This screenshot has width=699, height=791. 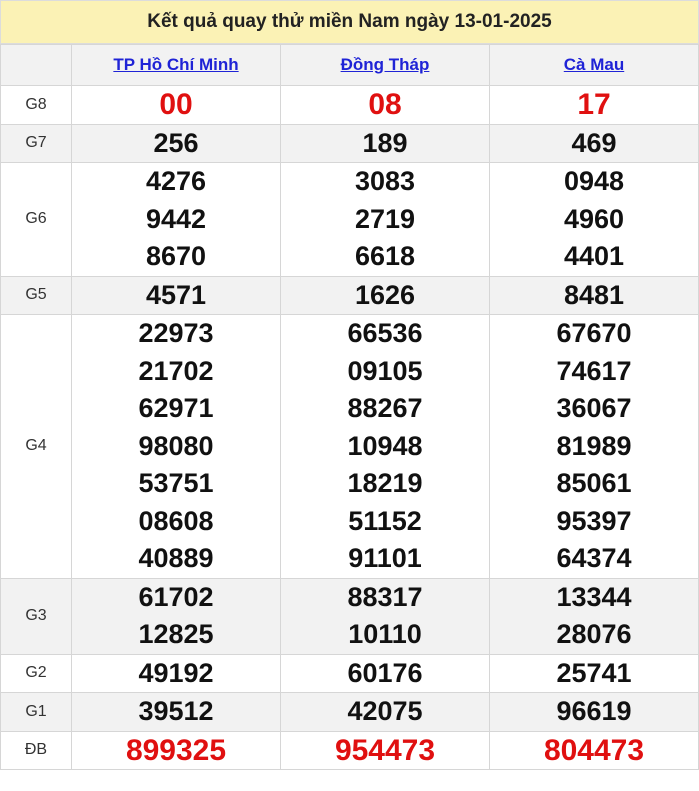 What do you see at coordinates (385, 483) in the screenshot?
I see `prize-number: 18219` at bounding box center [385, 483].